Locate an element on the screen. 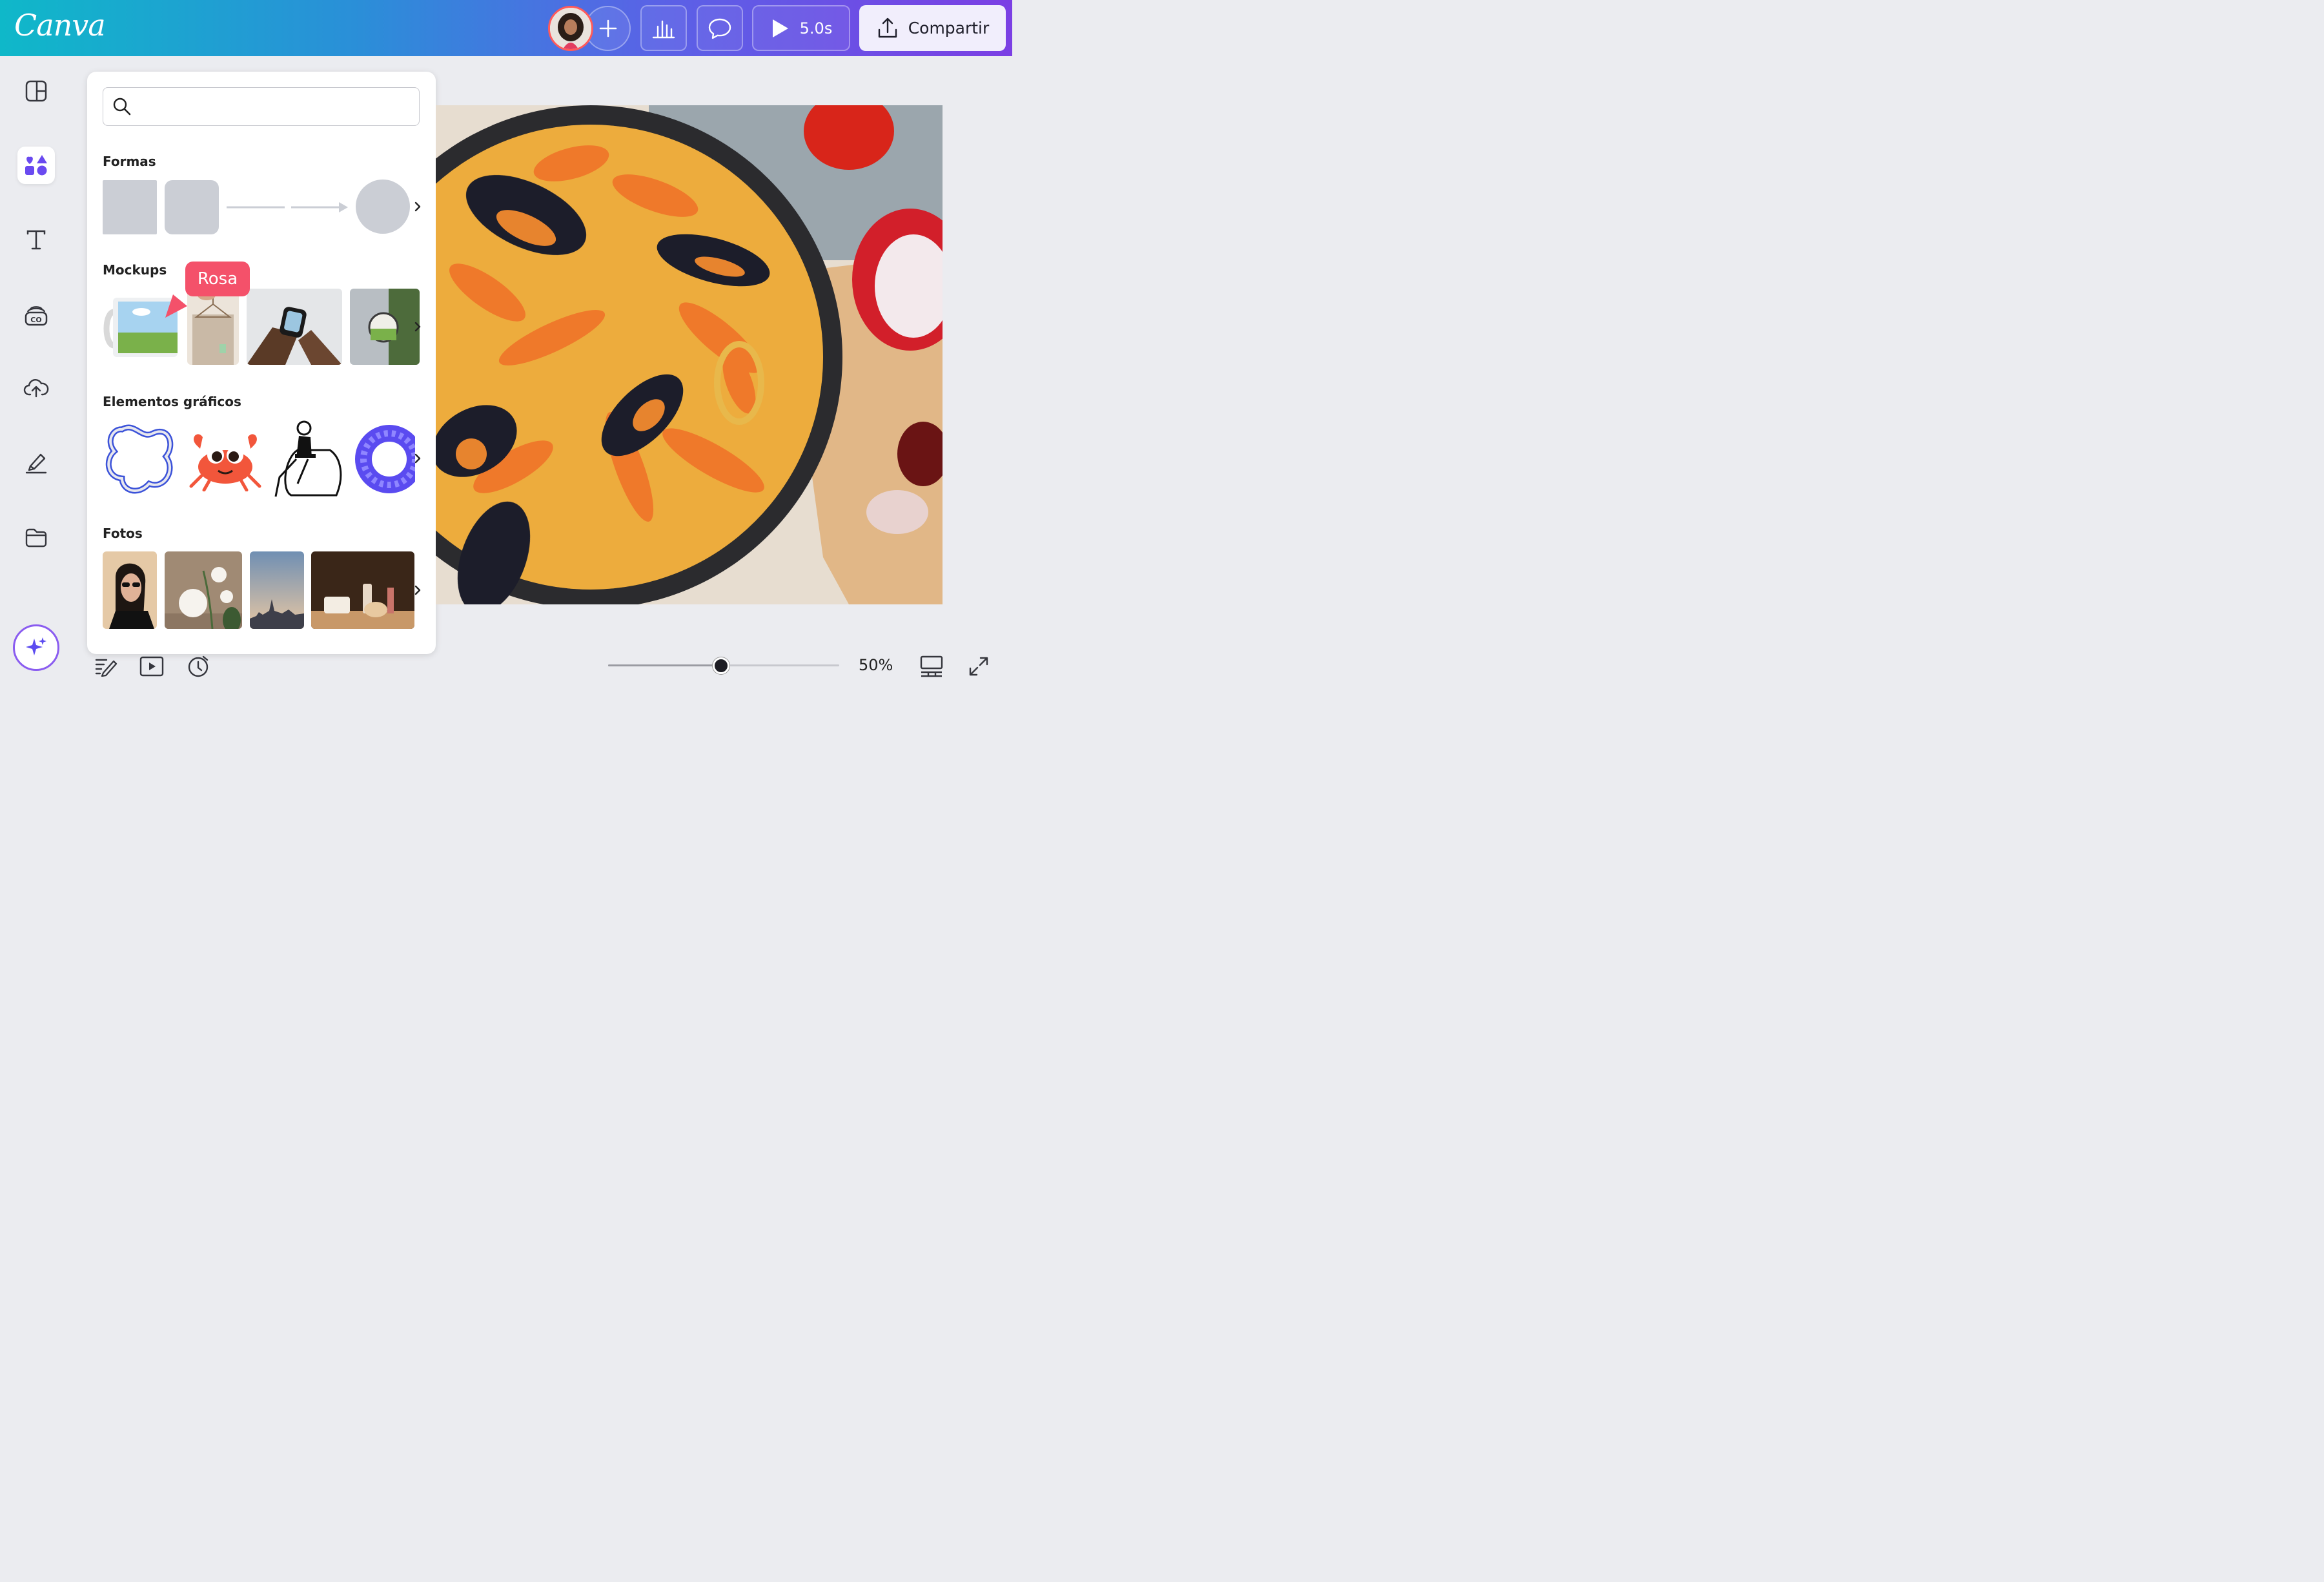 The height and width of the screenshot is (1582, 2324). sidebar-item-brand: CO is located at coordinates (36, 315).